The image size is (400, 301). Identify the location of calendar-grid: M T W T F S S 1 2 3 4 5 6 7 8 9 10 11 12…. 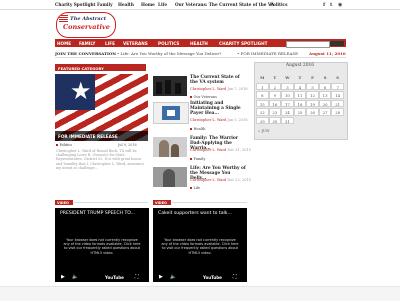
(300, 99).